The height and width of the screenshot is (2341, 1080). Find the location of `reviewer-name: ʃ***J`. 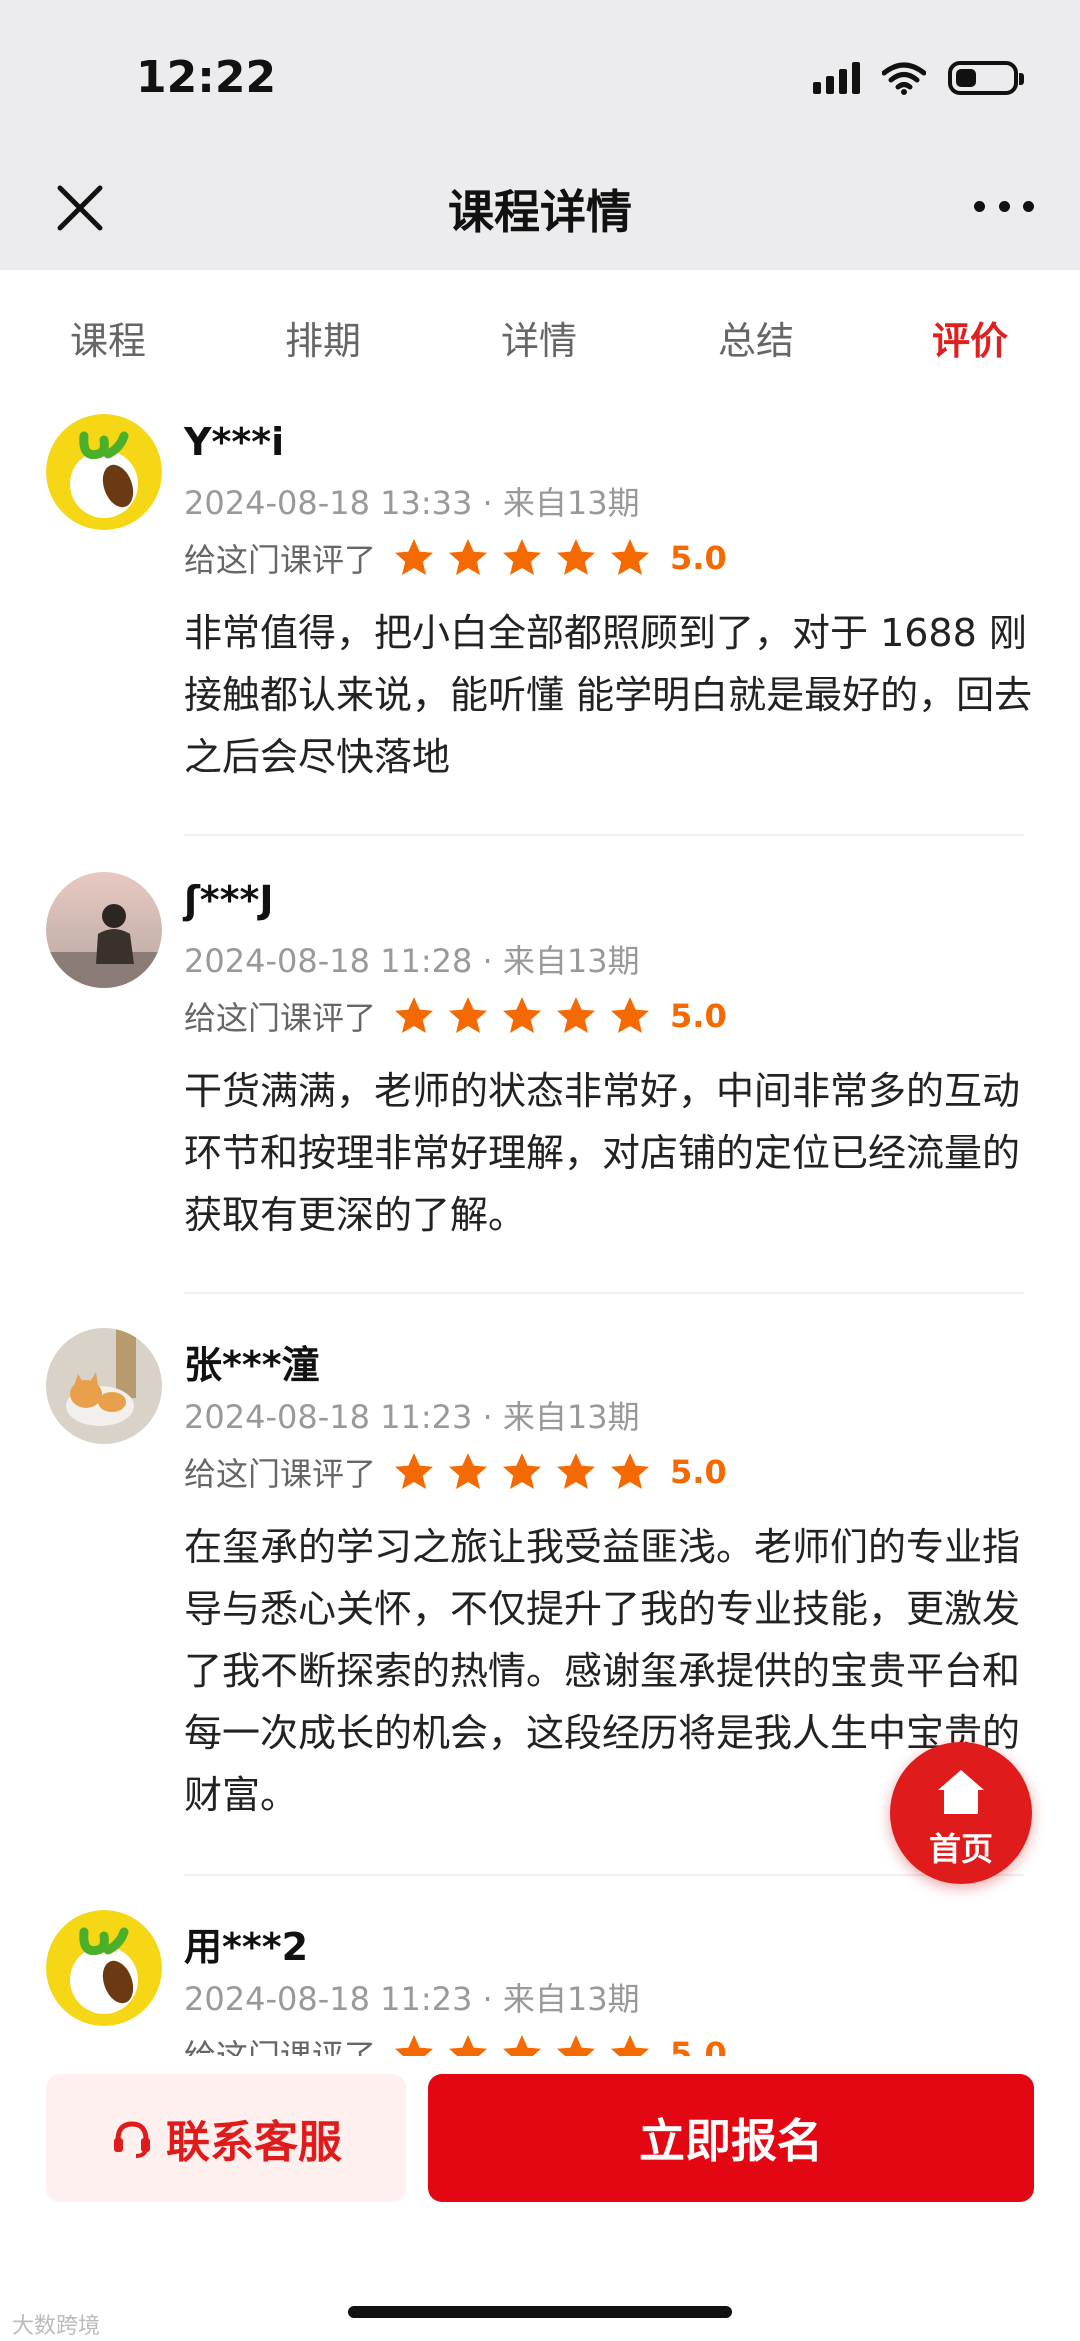

reviewer-name: ʃ***J is located at coordinates (229, 900).